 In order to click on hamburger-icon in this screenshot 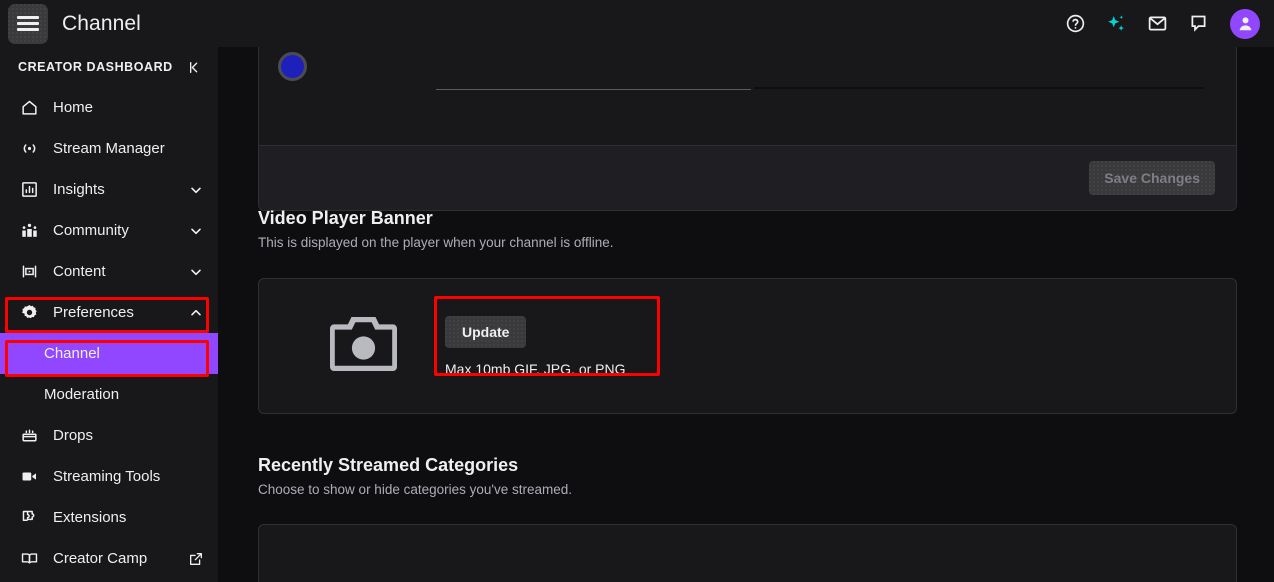, I will do `click(28, 23)`.